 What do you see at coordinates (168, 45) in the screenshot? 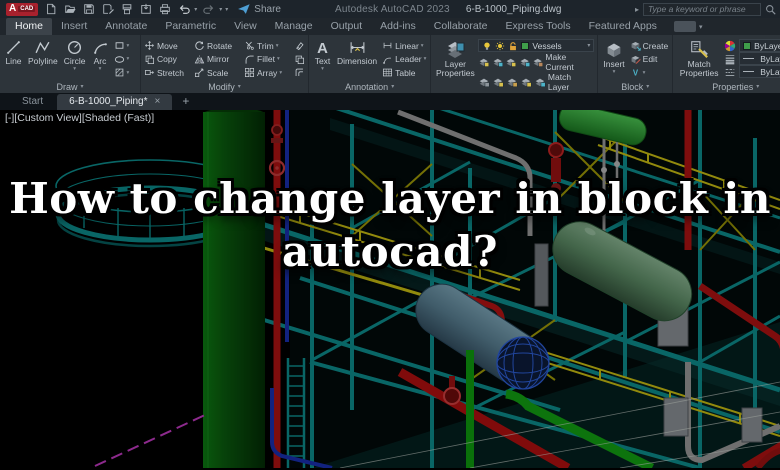
I see `move-button: Move` at bounding box center [168, 45].